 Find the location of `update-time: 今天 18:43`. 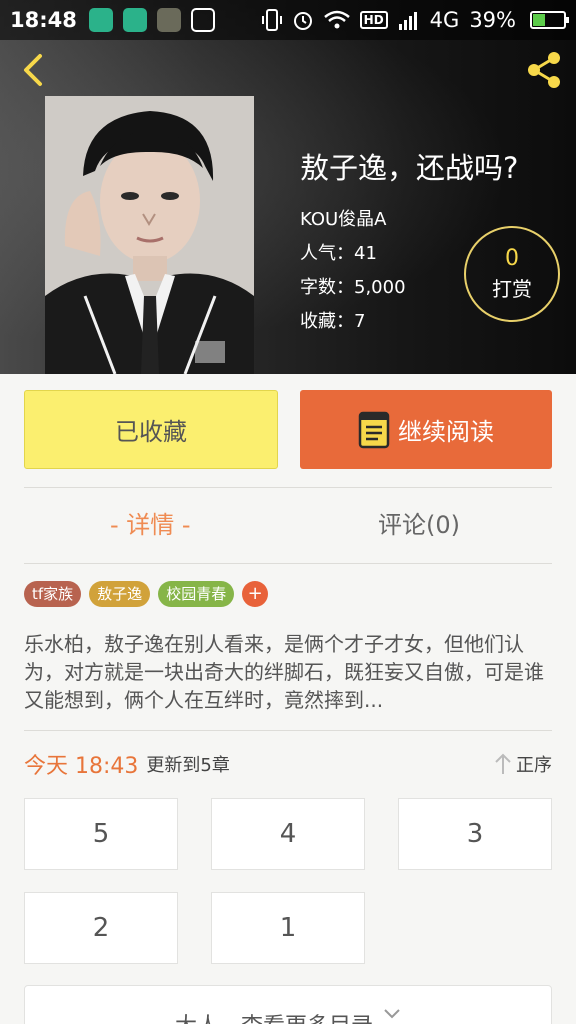

update-time: 今天 18:43 is located at coordinates (81, 766).